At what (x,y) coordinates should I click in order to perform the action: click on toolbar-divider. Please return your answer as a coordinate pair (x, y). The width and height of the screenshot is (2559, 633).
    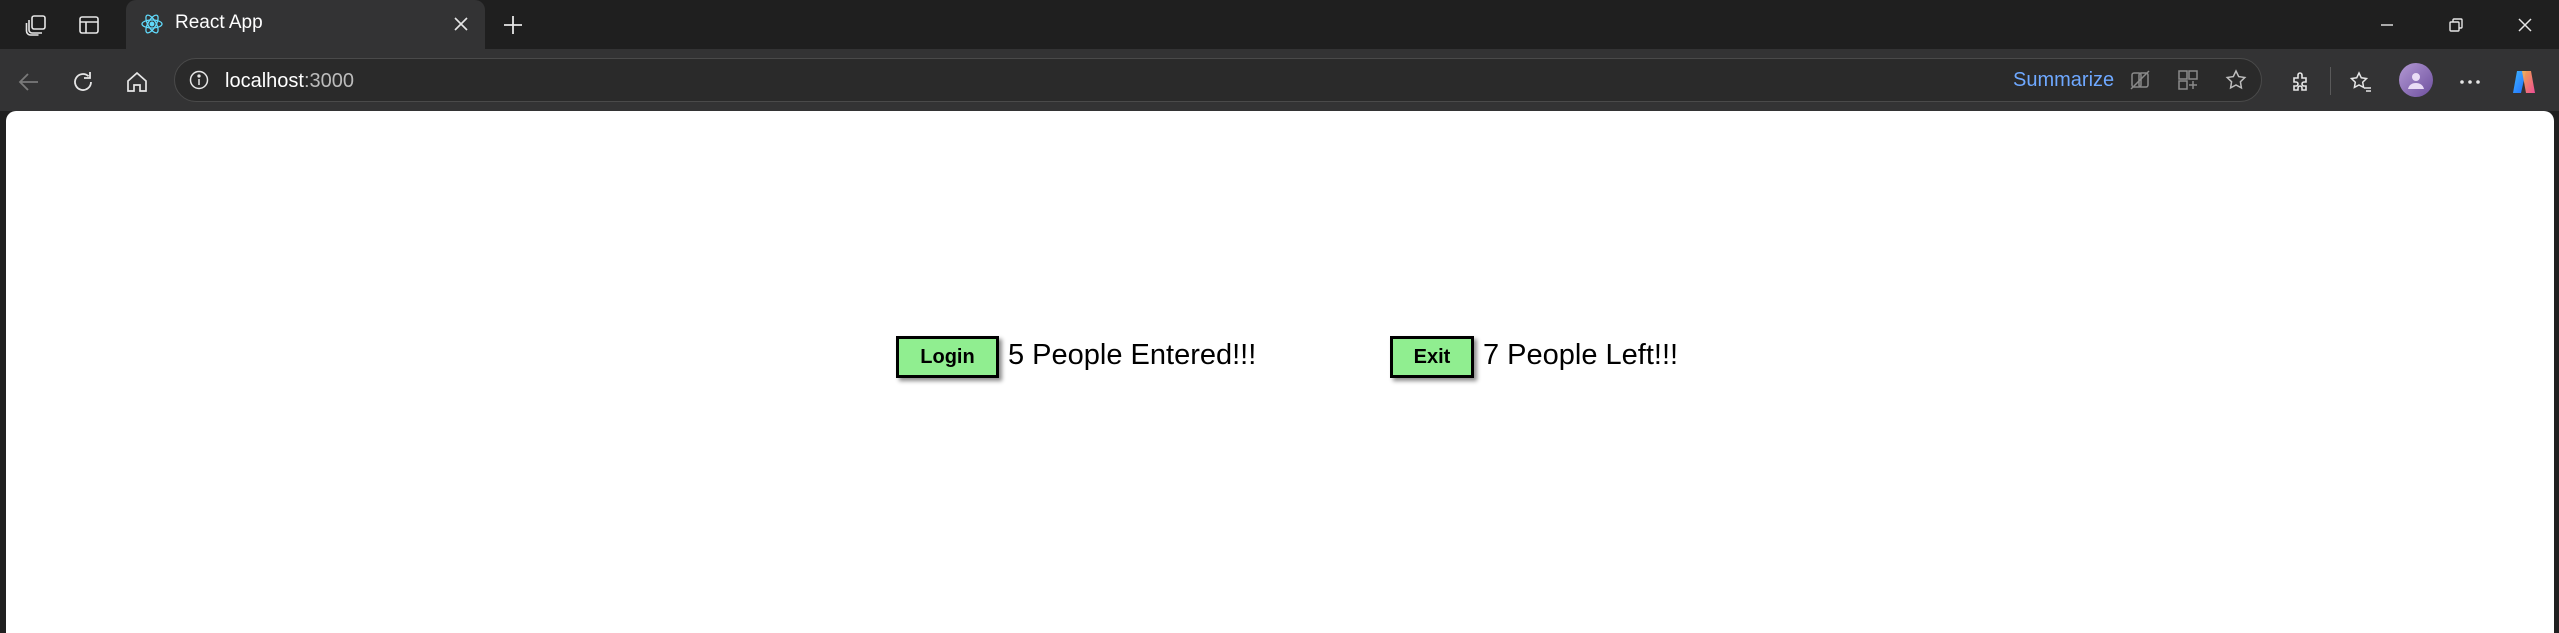
    Looking at the image, I should click on (2330, 81).